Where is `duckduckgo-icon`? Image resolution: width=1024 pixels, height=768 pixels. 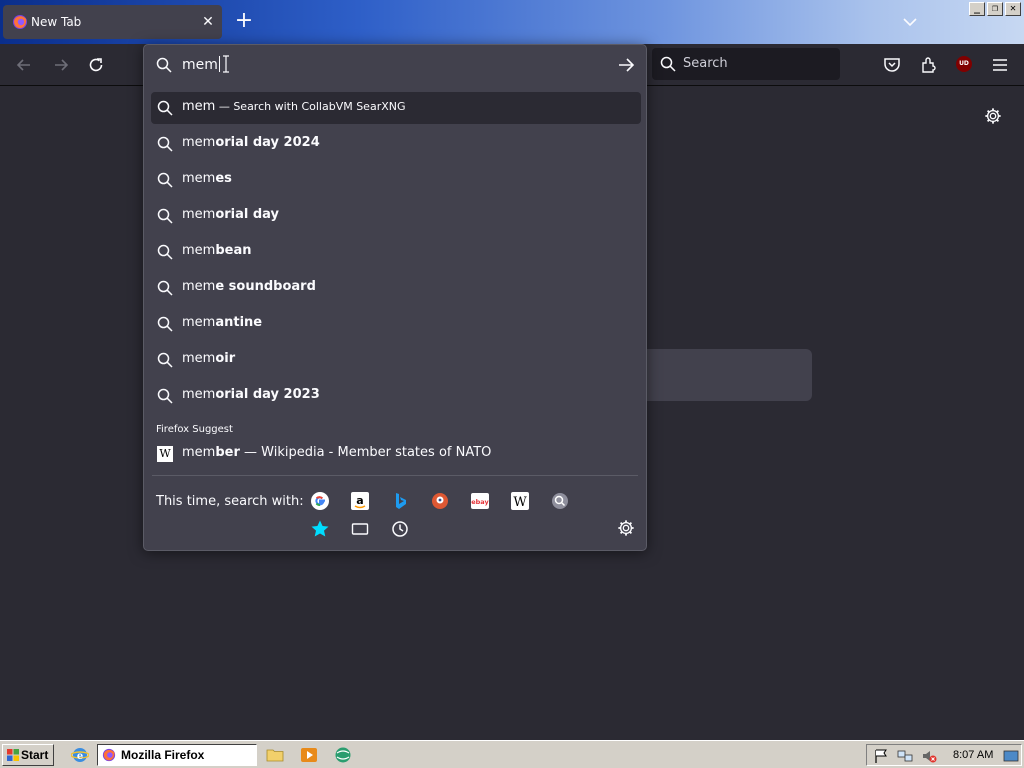
duckduckgo-icon is located at coordinates (440, 501).